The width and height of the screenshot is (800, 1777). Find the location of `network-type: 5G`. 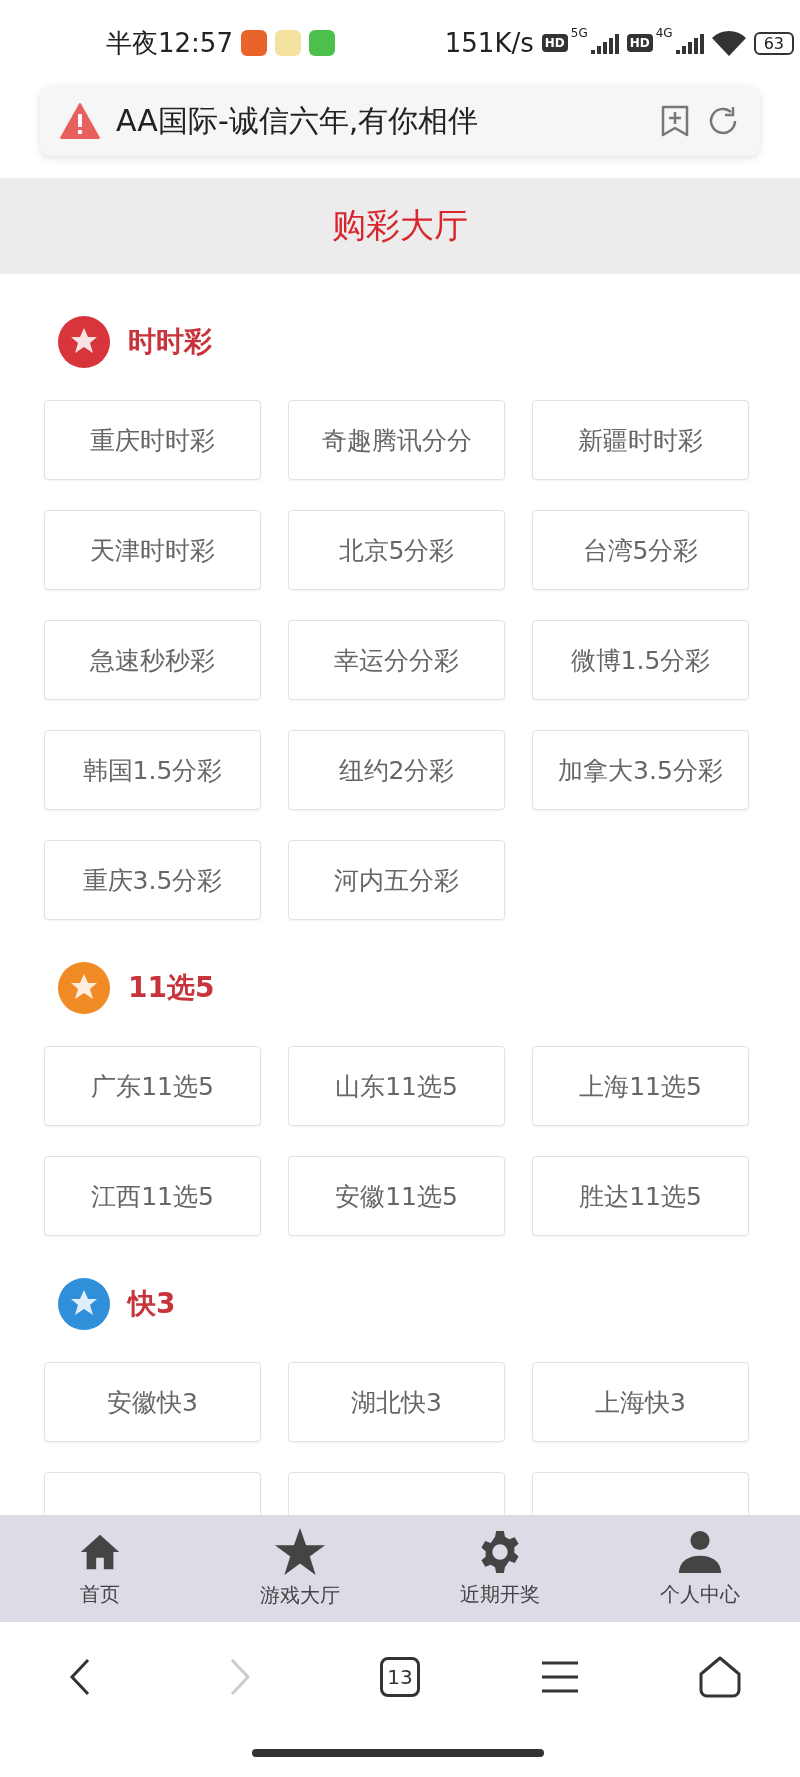

network-type: 5G is located at coordinates (579, 33).